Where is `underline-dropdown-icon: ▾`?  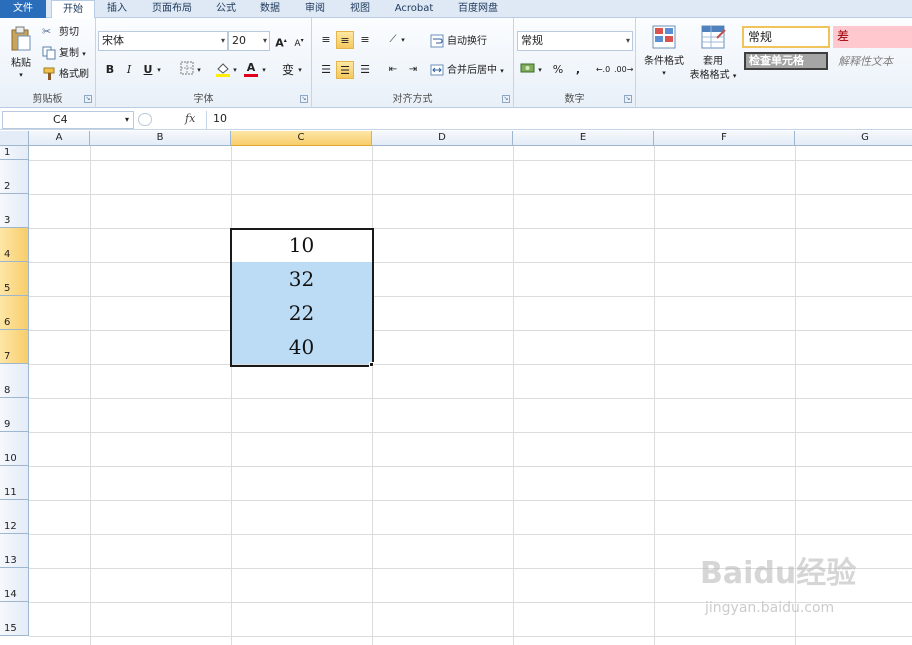 underline-dropdown-icon: ▾ is located at coordinates (159, 70).